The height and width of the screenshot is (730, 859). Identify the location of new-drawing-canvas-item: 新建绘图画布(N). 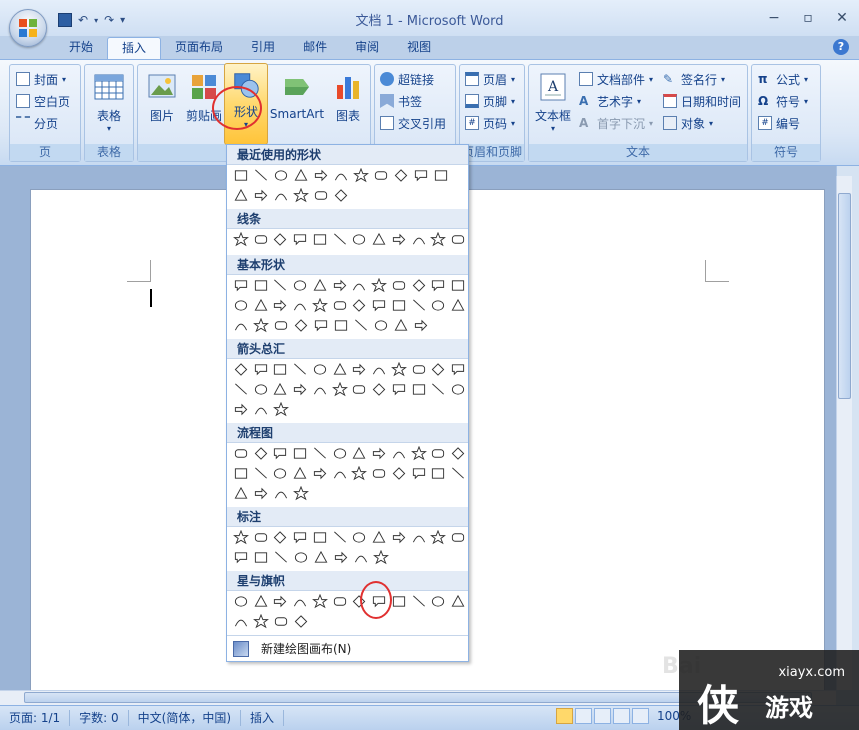
(347, 648).